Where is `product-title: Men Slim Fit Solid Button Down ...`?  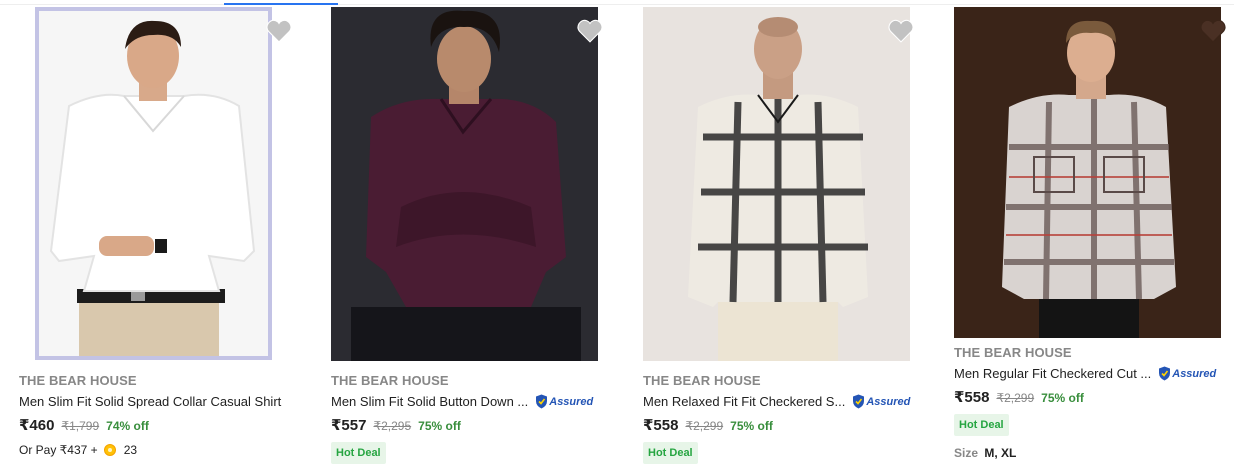
product-title: Men Slim Fit Solid Button Down ... is located at coordinates (429, 401).